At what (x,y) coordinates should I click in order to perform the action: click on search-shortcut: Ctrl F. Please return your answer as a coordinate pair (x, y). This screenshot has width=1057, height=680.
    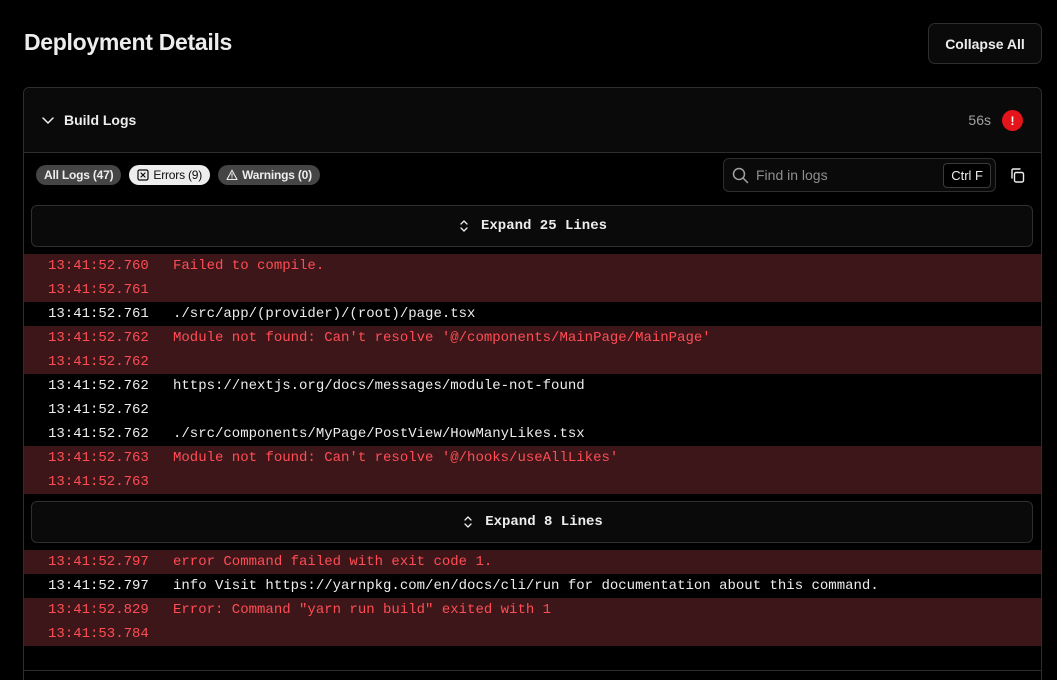
    Looking at the image, I should click on (967, 175).